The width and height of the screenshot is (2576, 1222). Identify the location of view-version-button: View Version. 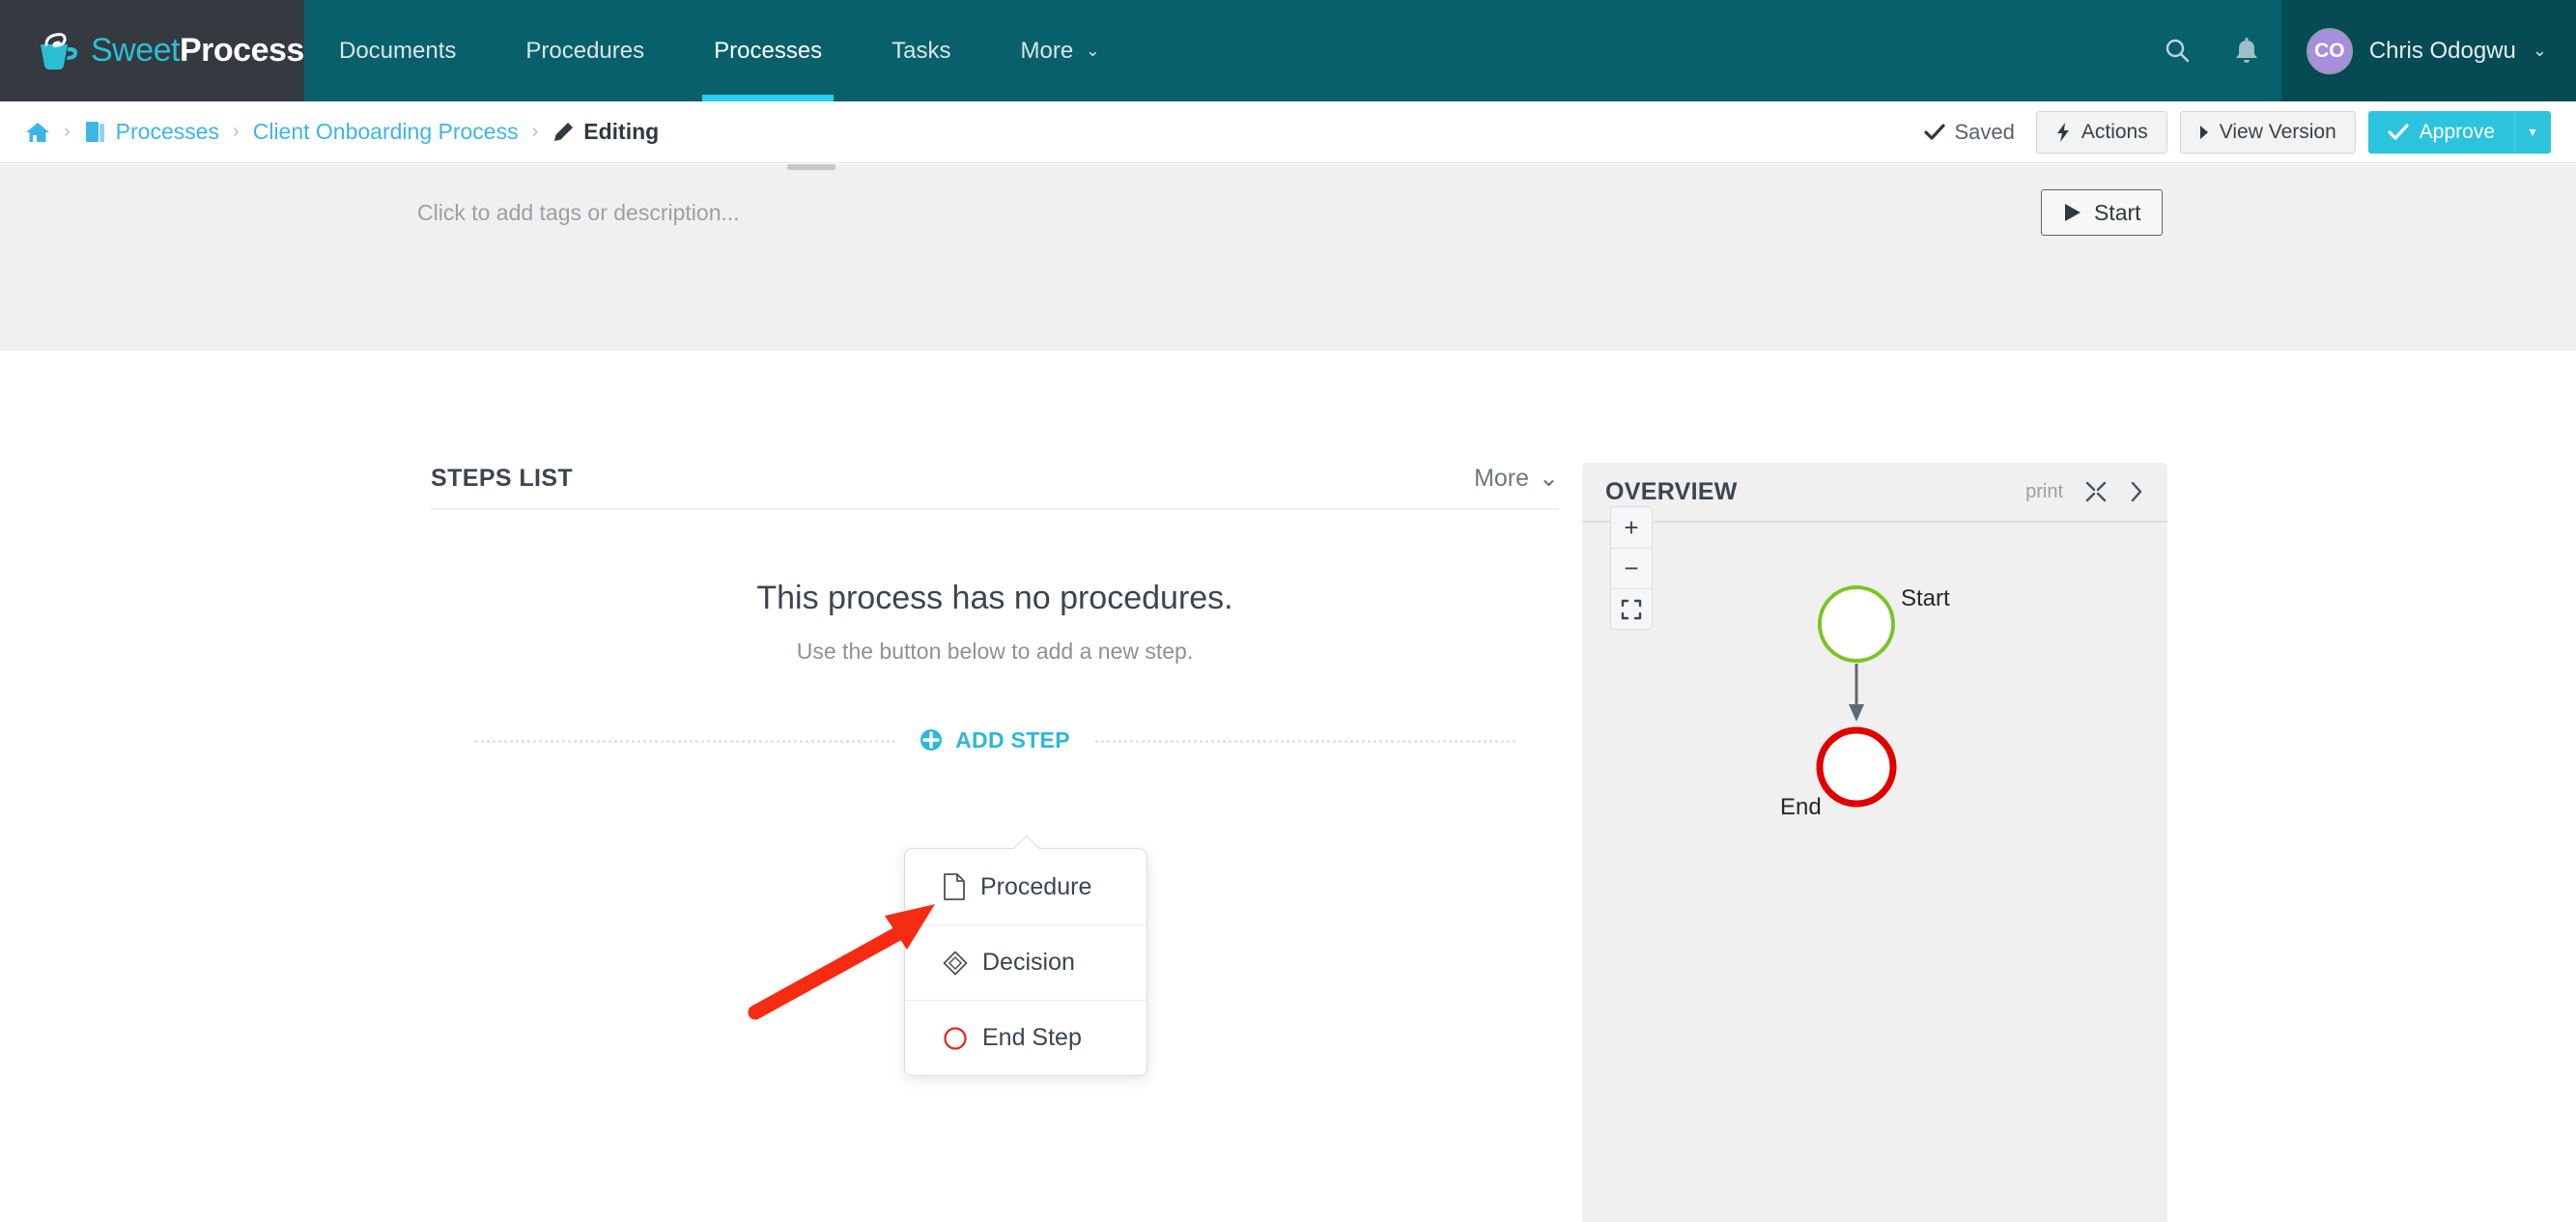
(2267, 132).